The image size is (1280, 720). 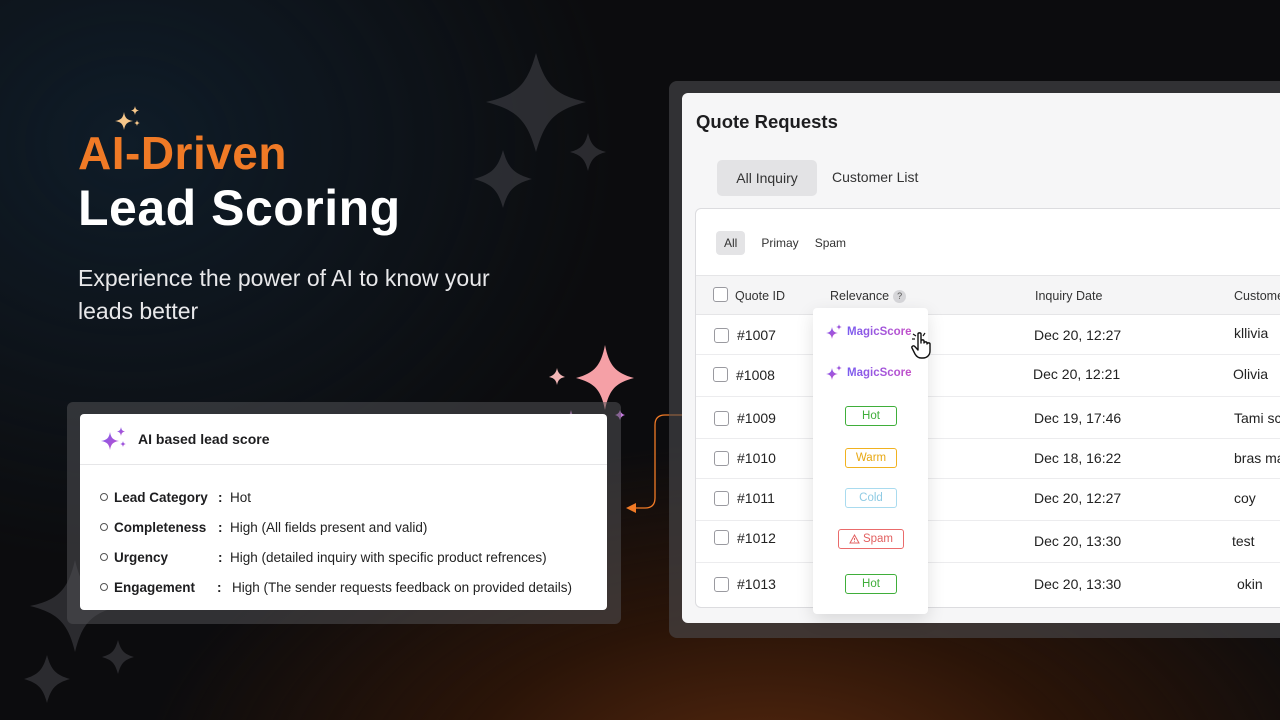 What do you see at coordinates (1078, 418) in the screenshot?
I see `row-date: Dec 19, 17:46` at bounding box center [1078, 418].